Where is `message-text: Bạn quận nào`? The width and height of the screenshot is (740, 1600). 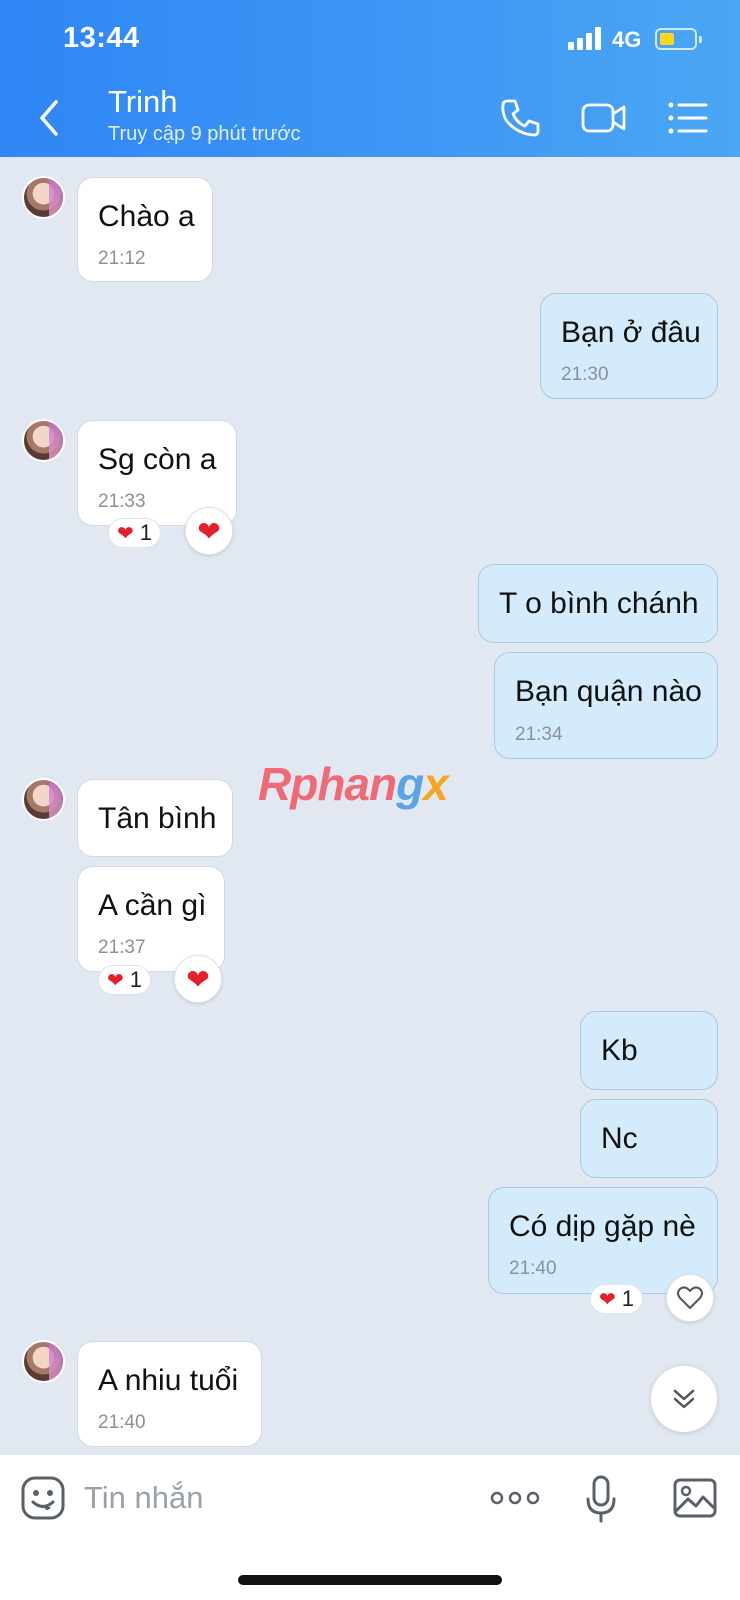 message-text: Bạn quận nào is located at coordinates (608, 691).